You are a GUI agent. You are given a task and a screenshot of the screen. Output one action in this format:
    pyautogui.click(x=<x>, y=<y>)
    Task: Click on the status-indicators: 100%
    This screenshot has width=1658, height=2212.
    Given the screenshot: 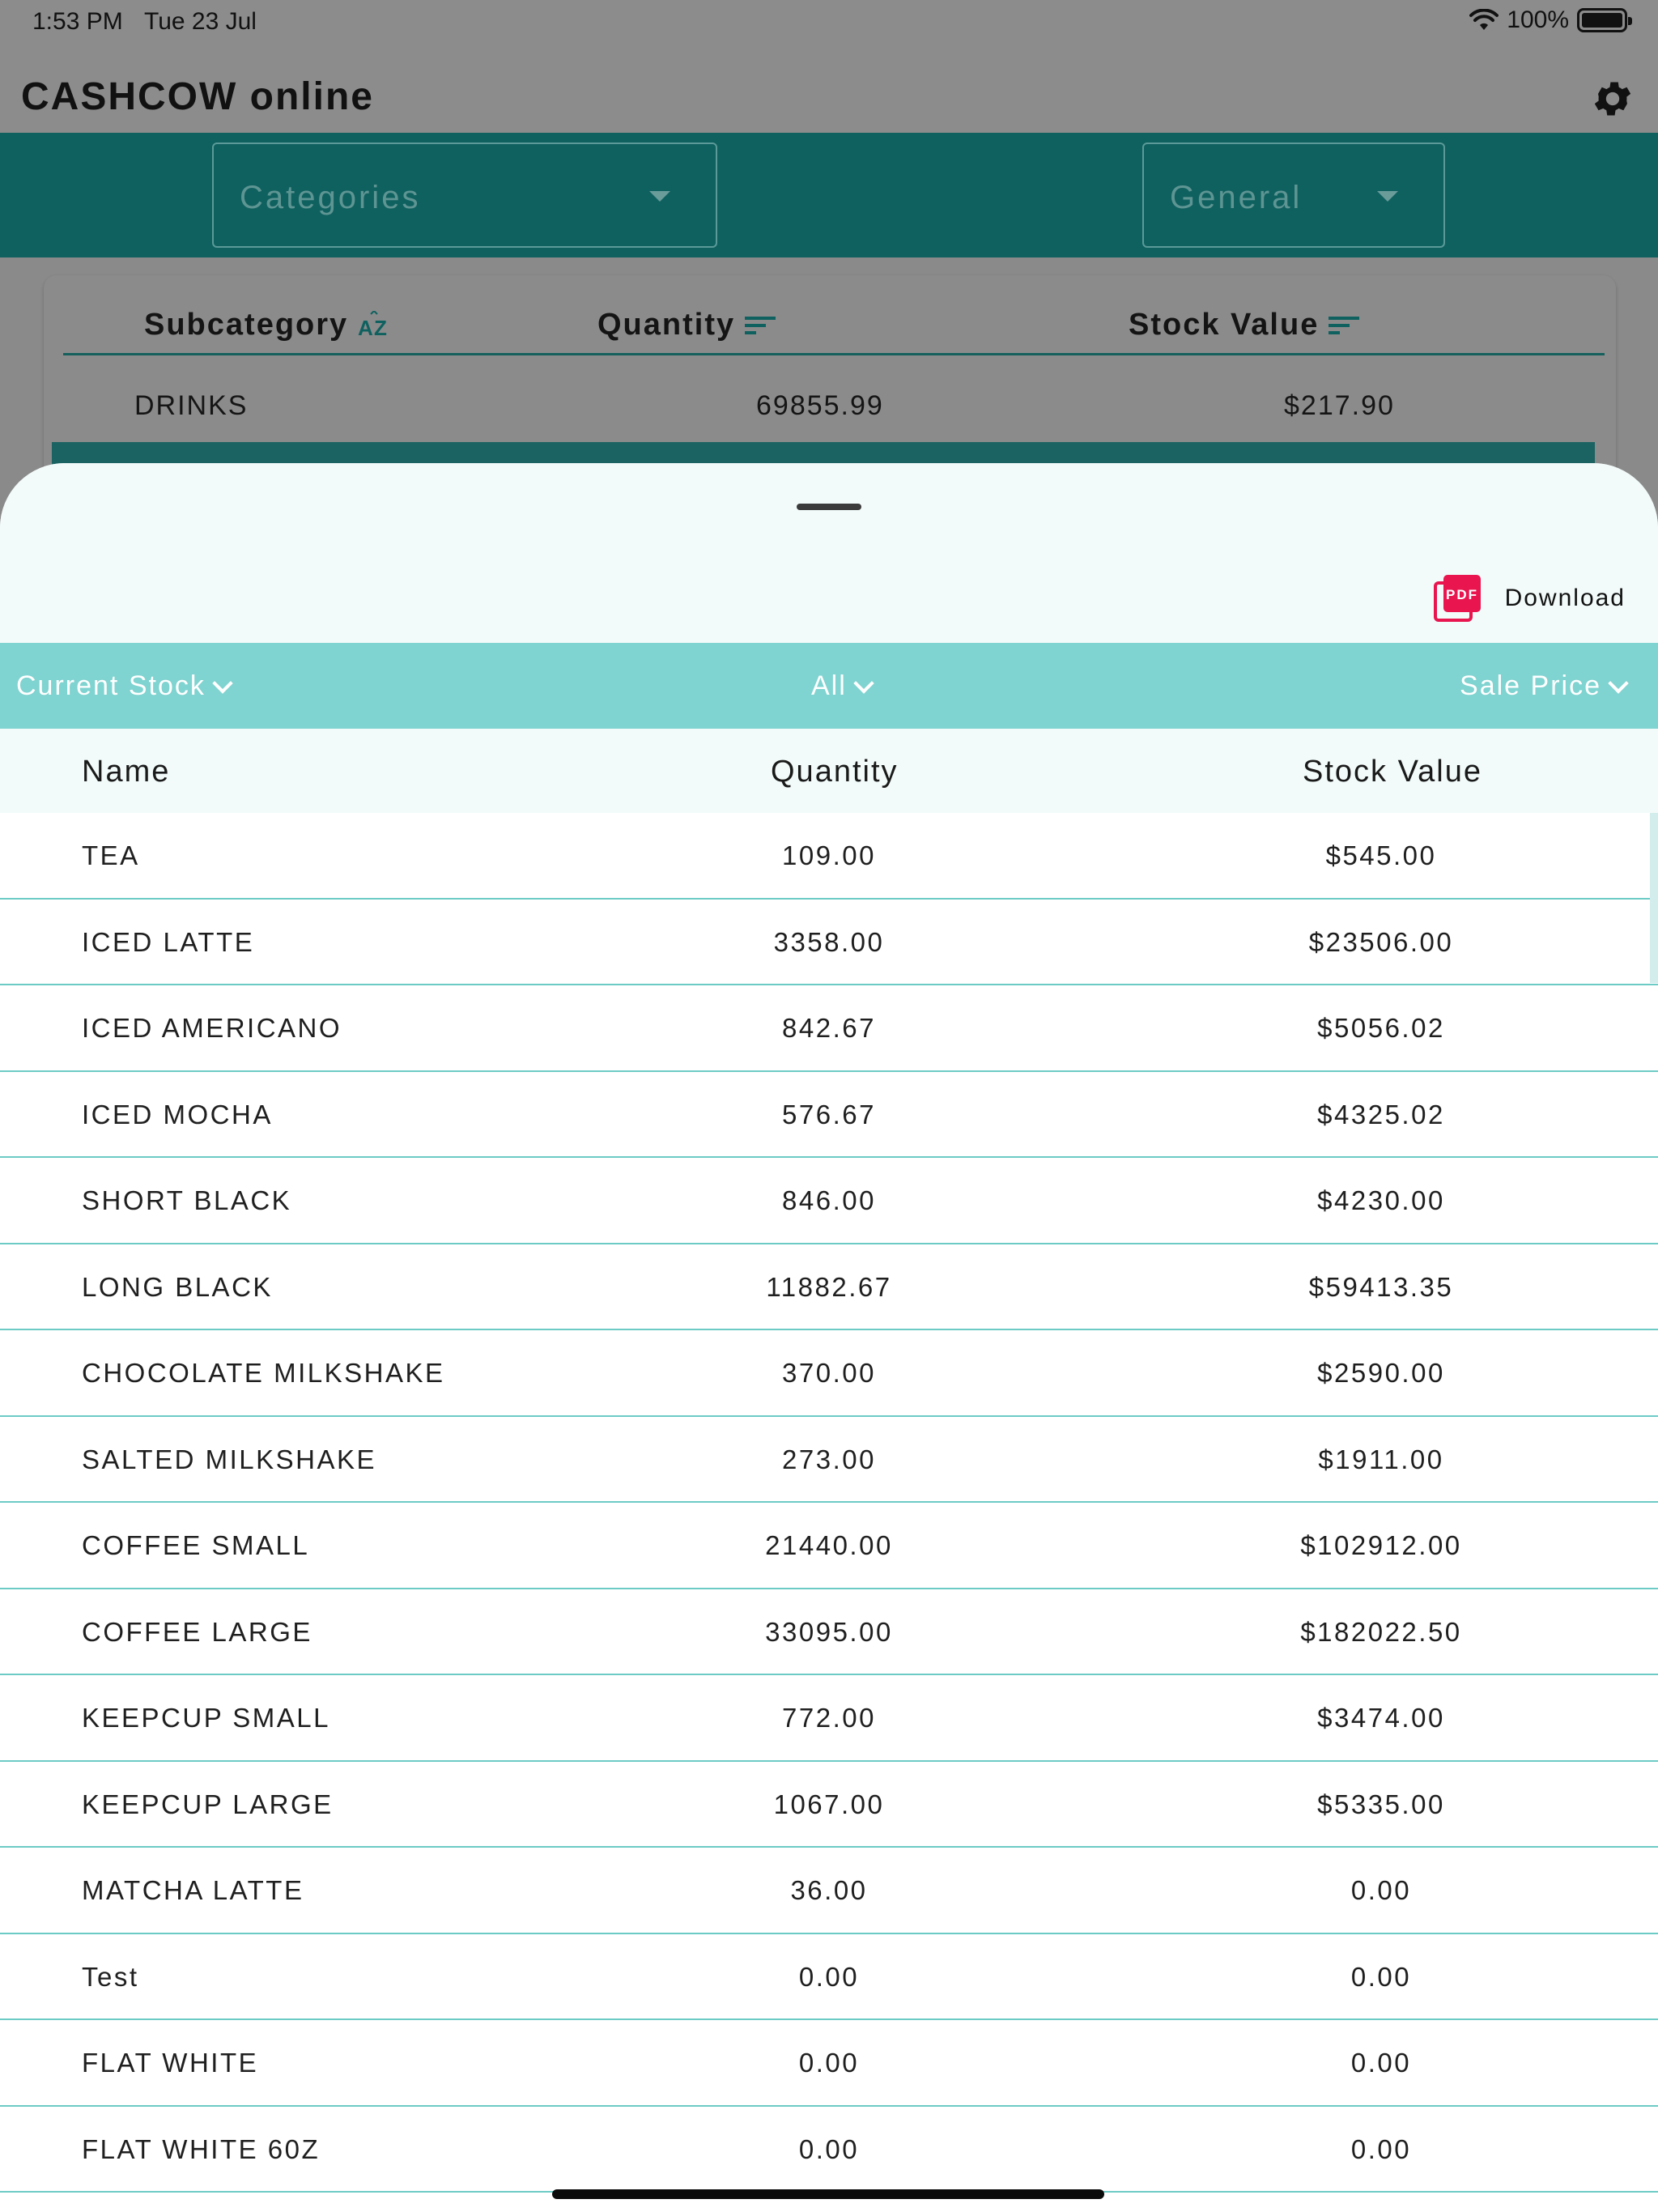 What is the action you would take?
    pyautogui.click(x=1550, y=20)
    